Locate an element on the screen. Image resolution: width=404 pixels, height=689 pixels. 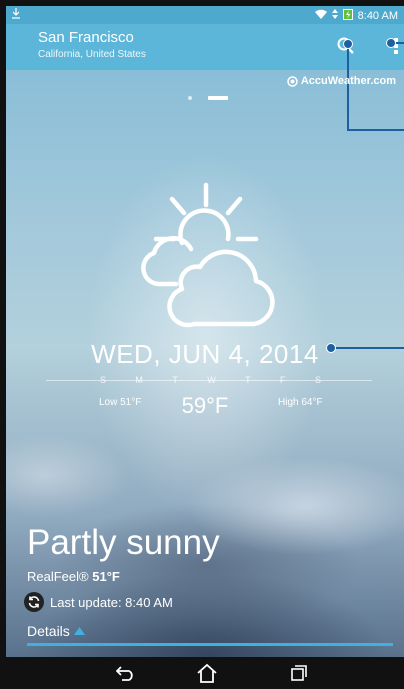
status-bar: 8:40 AM is located at coordinates (205, 15).